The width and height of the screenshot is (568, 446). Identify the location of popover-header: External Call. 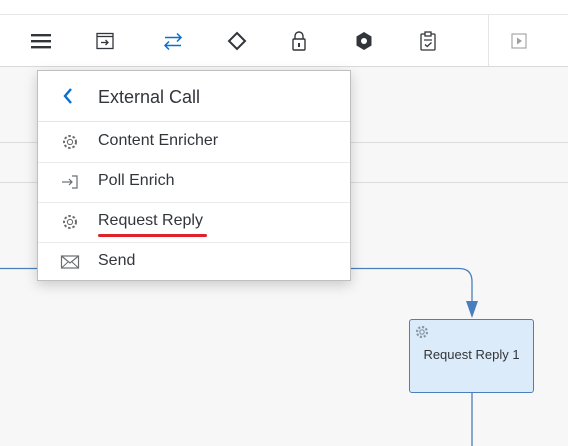
(194, 96).